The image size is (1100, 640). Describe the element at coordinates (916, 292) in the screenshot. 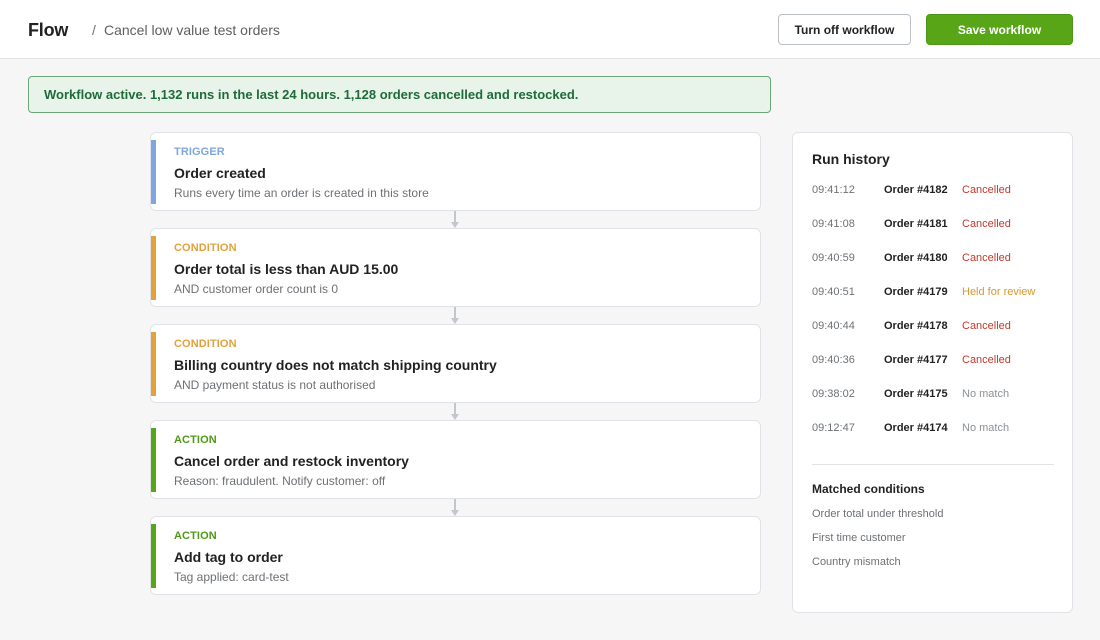

I see `run-order-link: Order #4179` at that location.